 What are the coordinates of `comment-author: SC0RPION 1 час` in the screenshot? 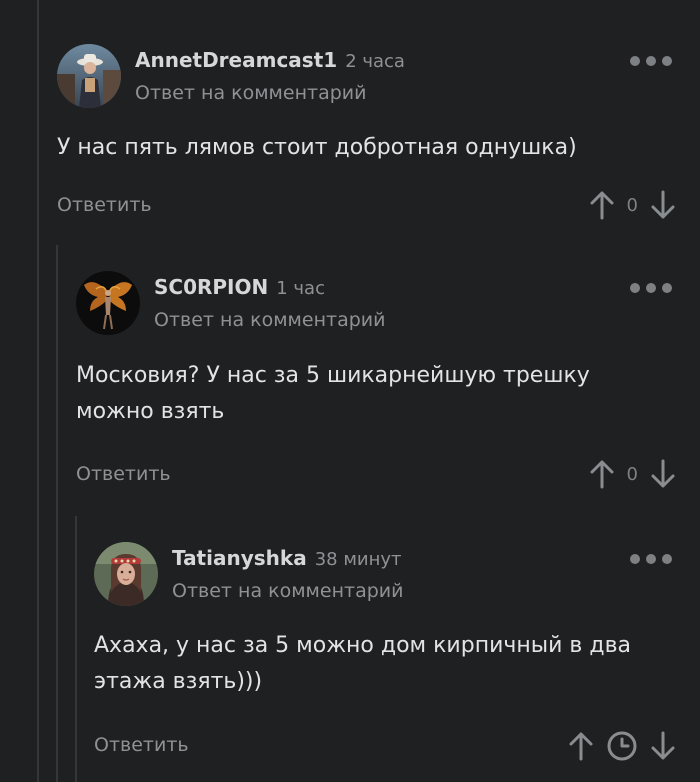 It's located at (239, 287).